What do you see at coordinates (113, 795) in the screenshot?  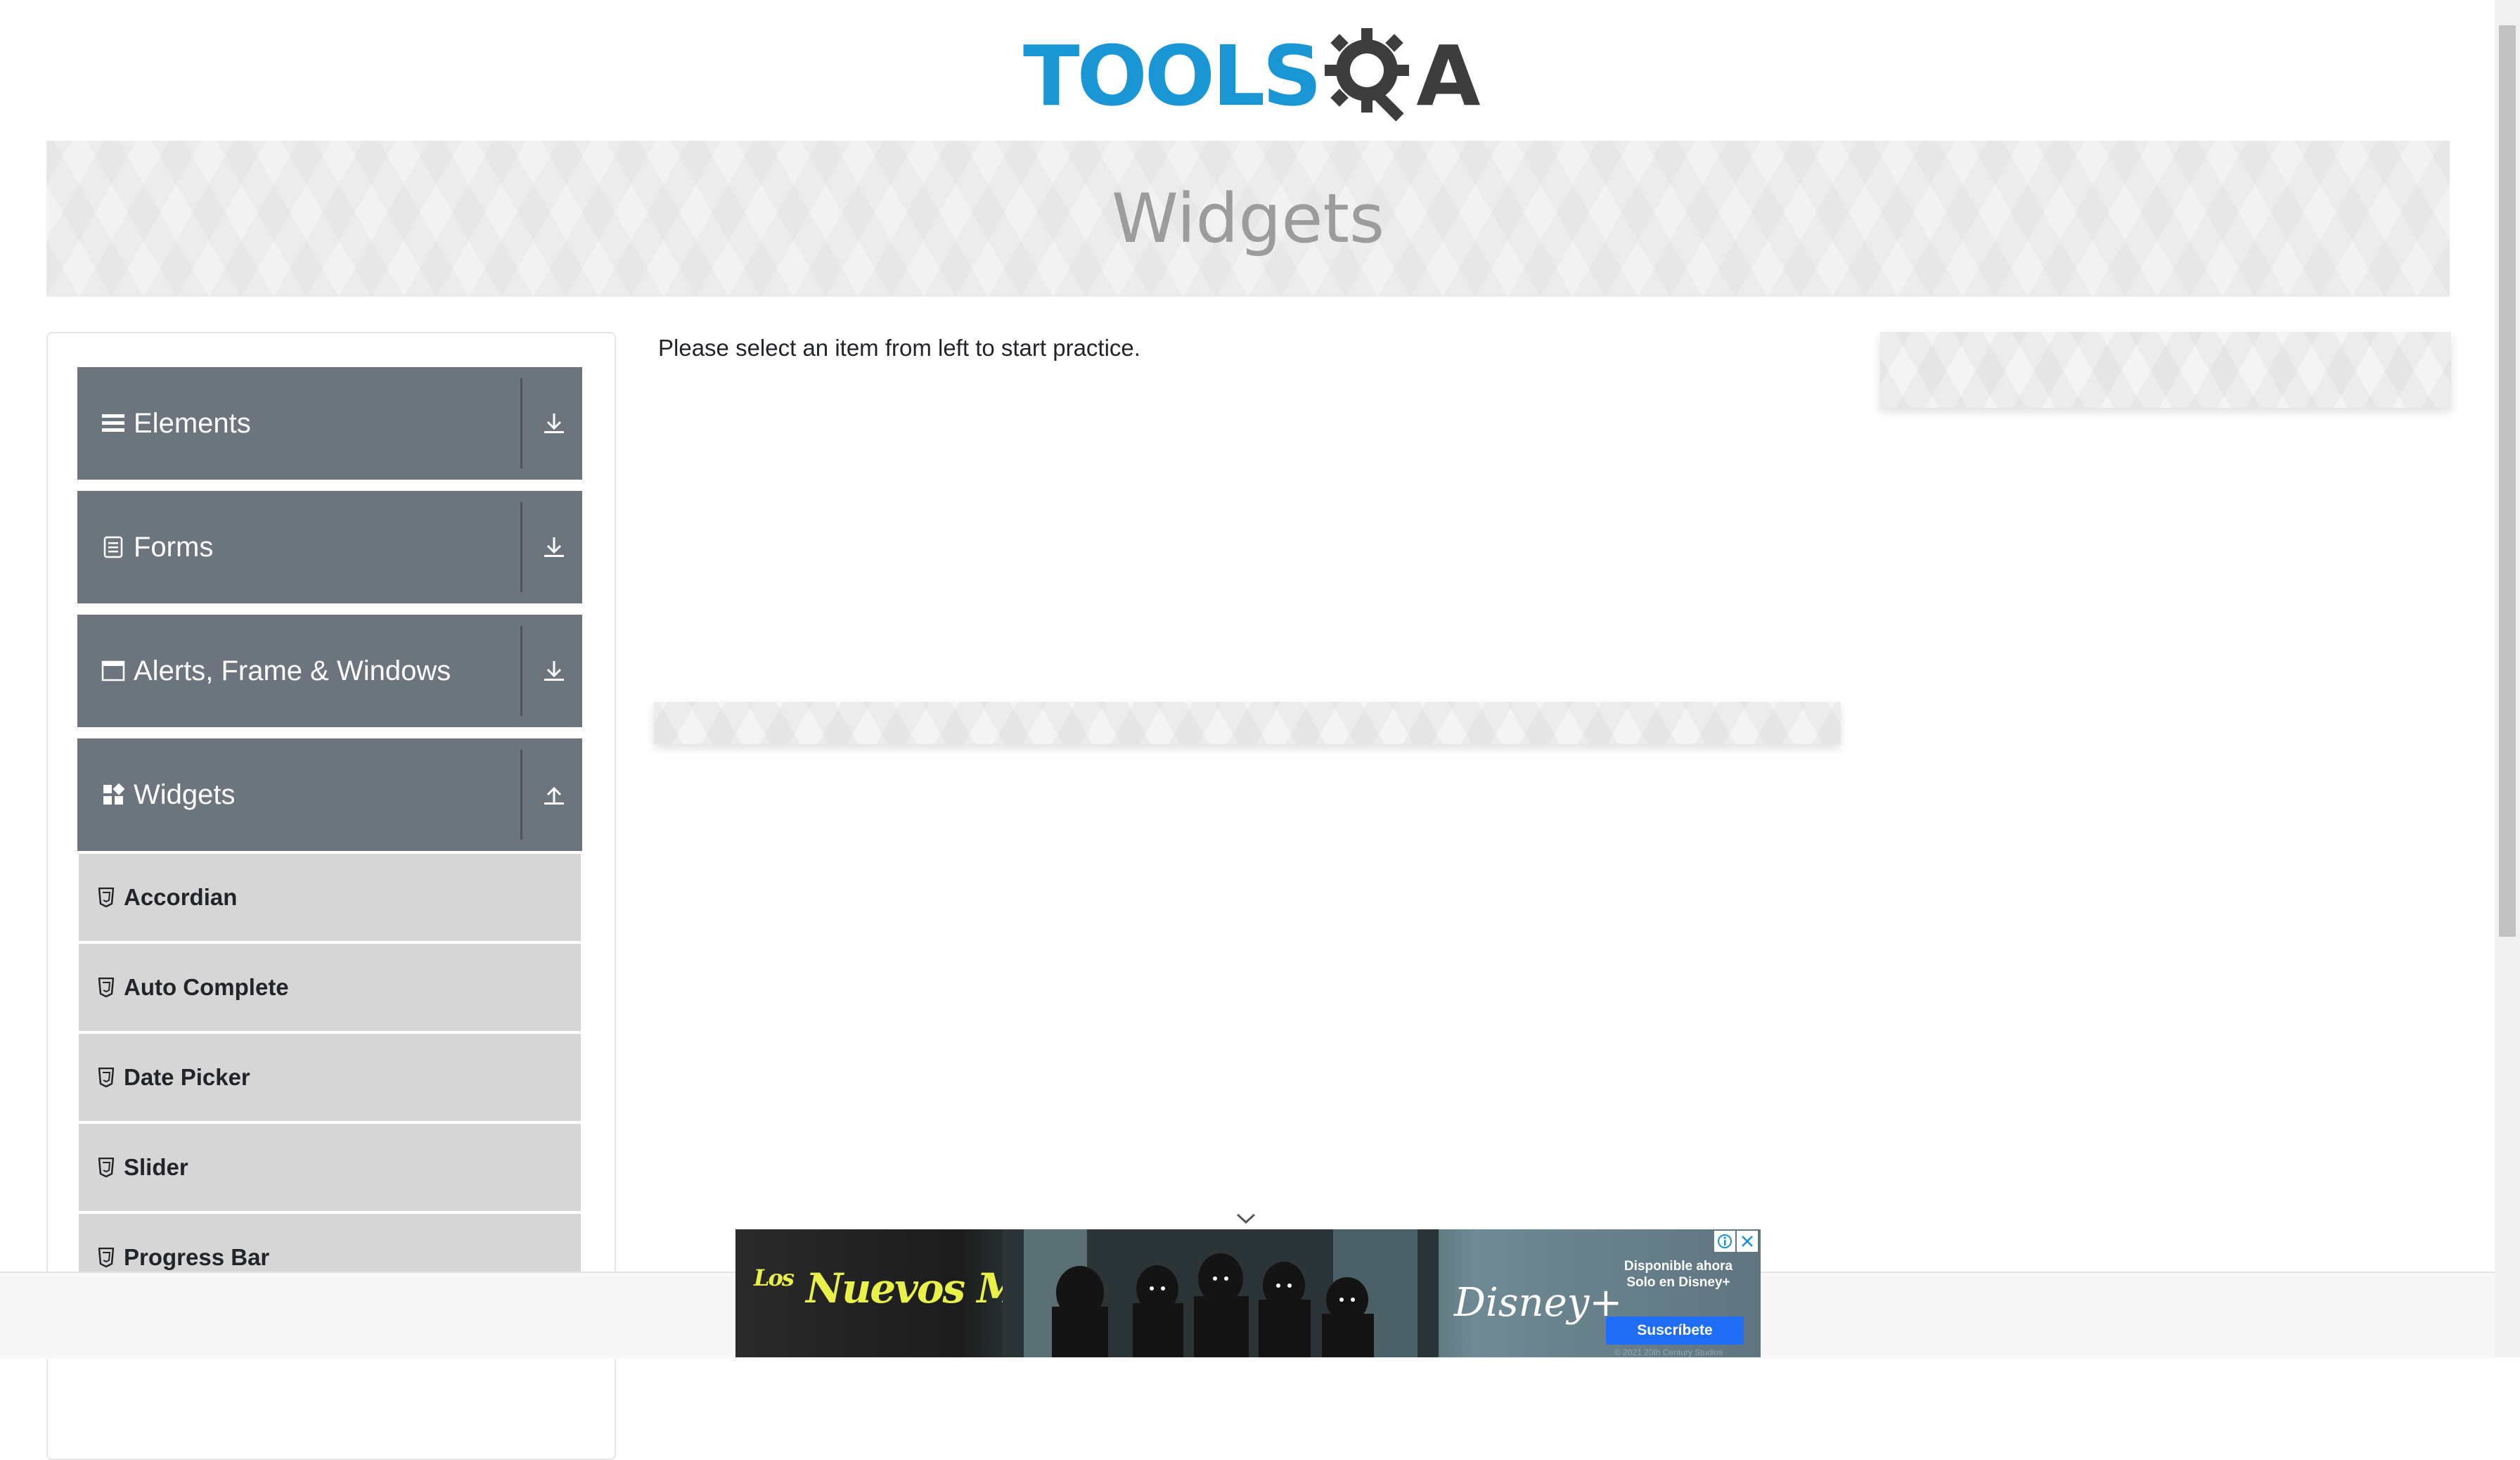 I see `widgets-icon` at bounding box center [113, 795].